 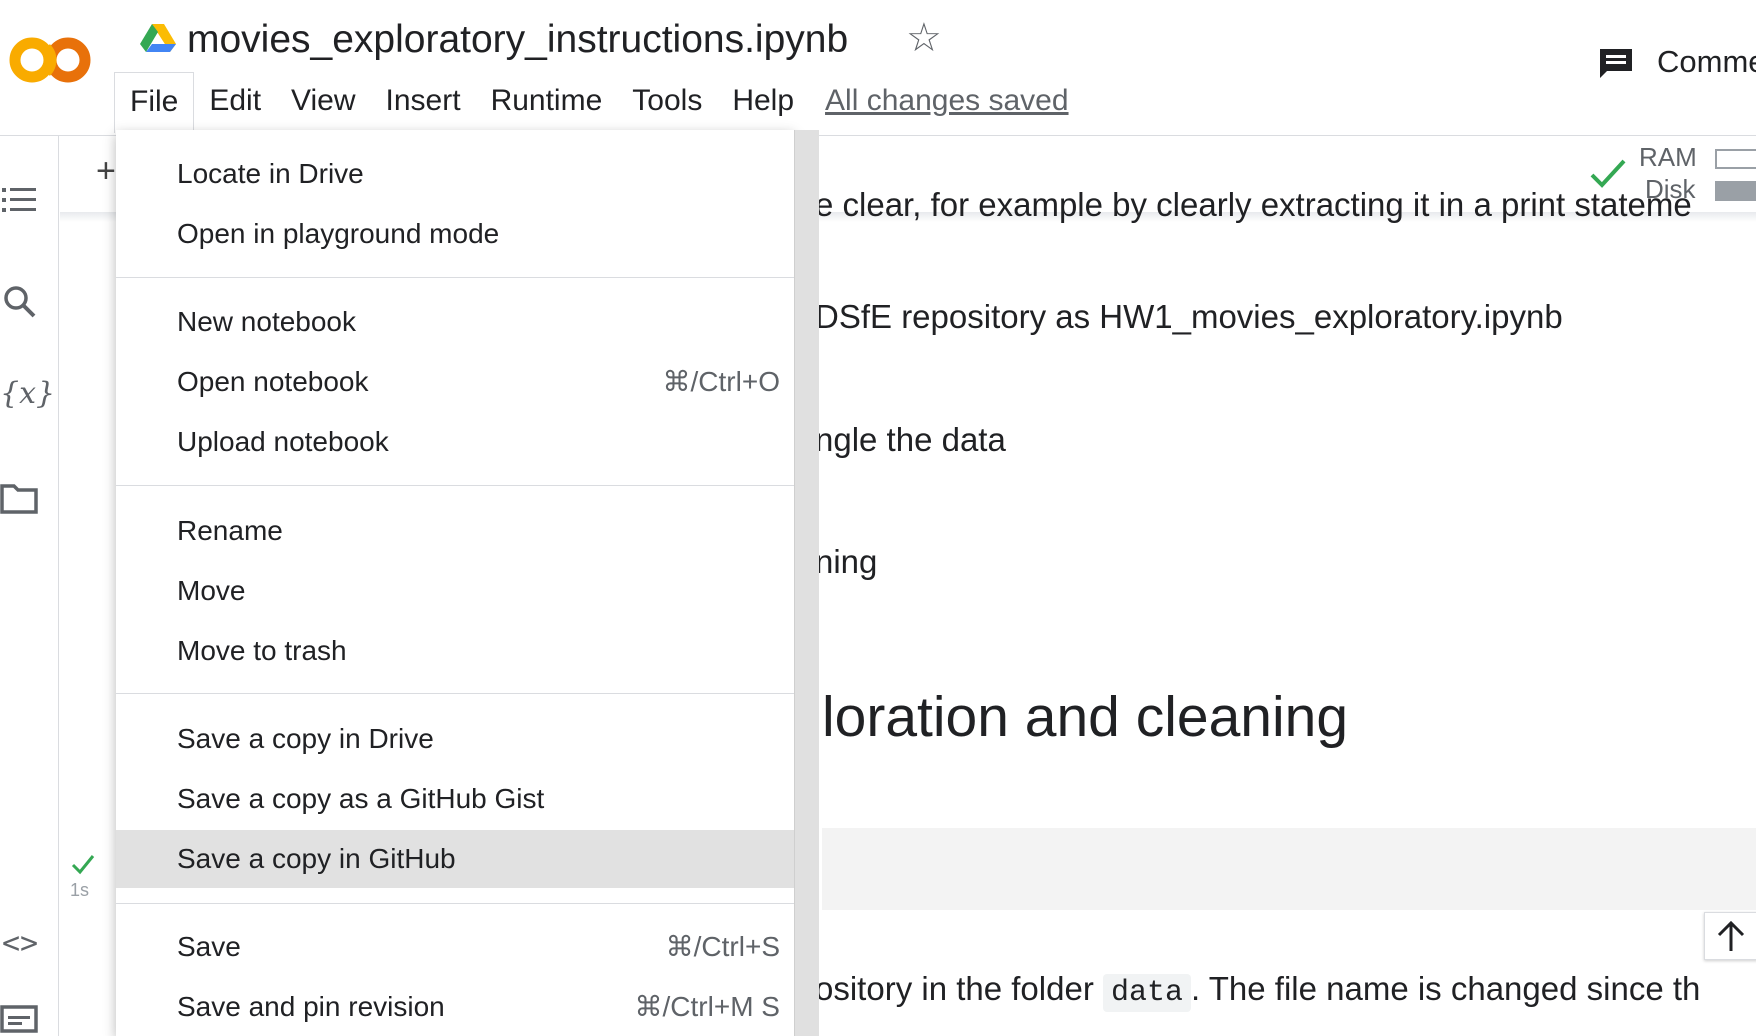 I want to click on menu-item-save-and-pin: Save and pin revision ⌘/Ctrl+M S, so click(x=455, y=1007).